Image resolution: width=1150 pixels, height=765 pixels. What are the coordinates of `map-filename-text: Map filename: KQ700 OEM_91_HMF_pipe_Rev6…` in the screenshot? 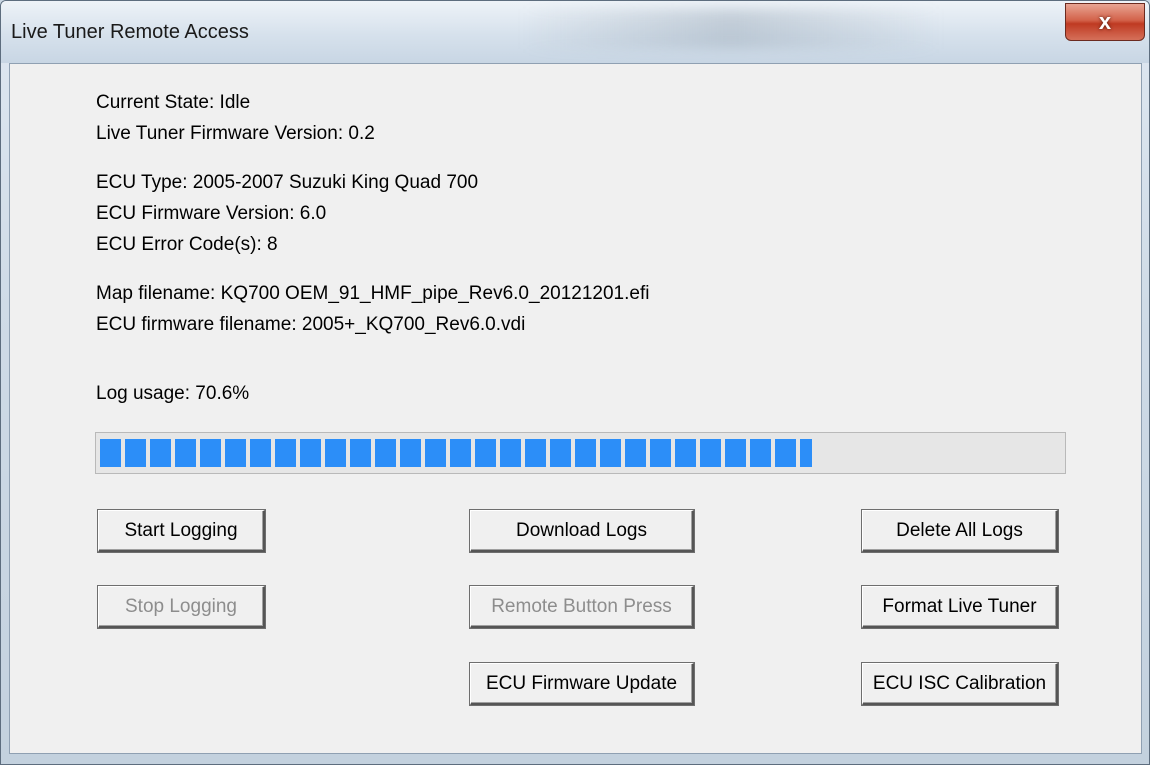 It's located at (373, 293).